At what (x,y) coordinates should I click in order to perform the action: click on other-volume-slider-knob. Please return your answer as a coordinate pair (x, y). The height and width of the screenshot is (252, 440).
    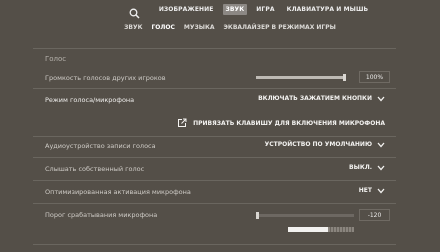
    Looking at the image, I should click on (344, 77).